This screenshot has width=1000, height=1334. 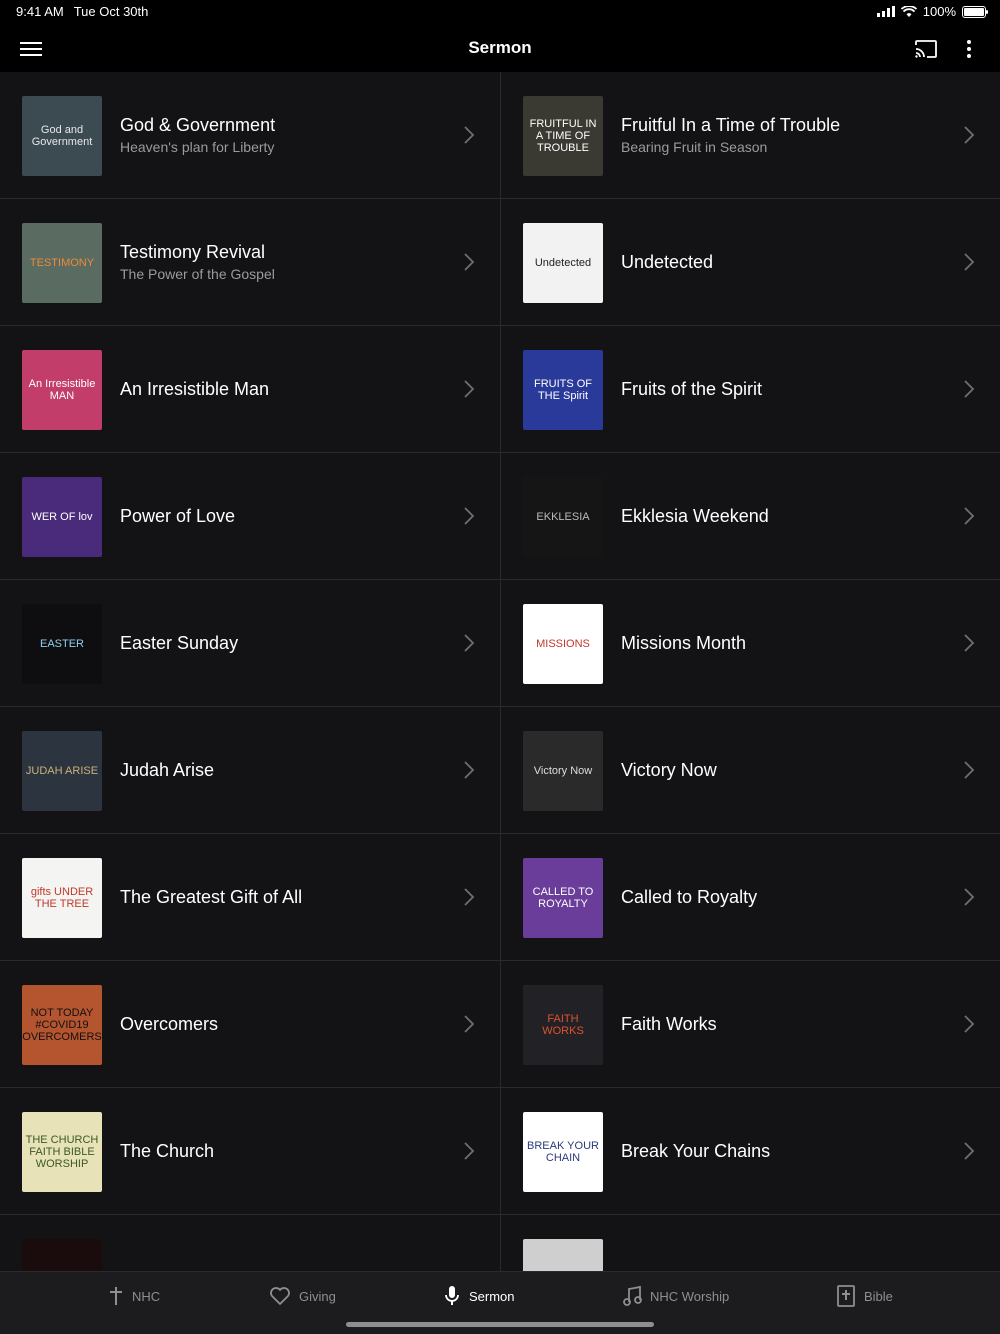 What do you see at coordinates (669, 769) in the screenshot?
I see `series-title: Victory Now` at bounding box center [669, 769].